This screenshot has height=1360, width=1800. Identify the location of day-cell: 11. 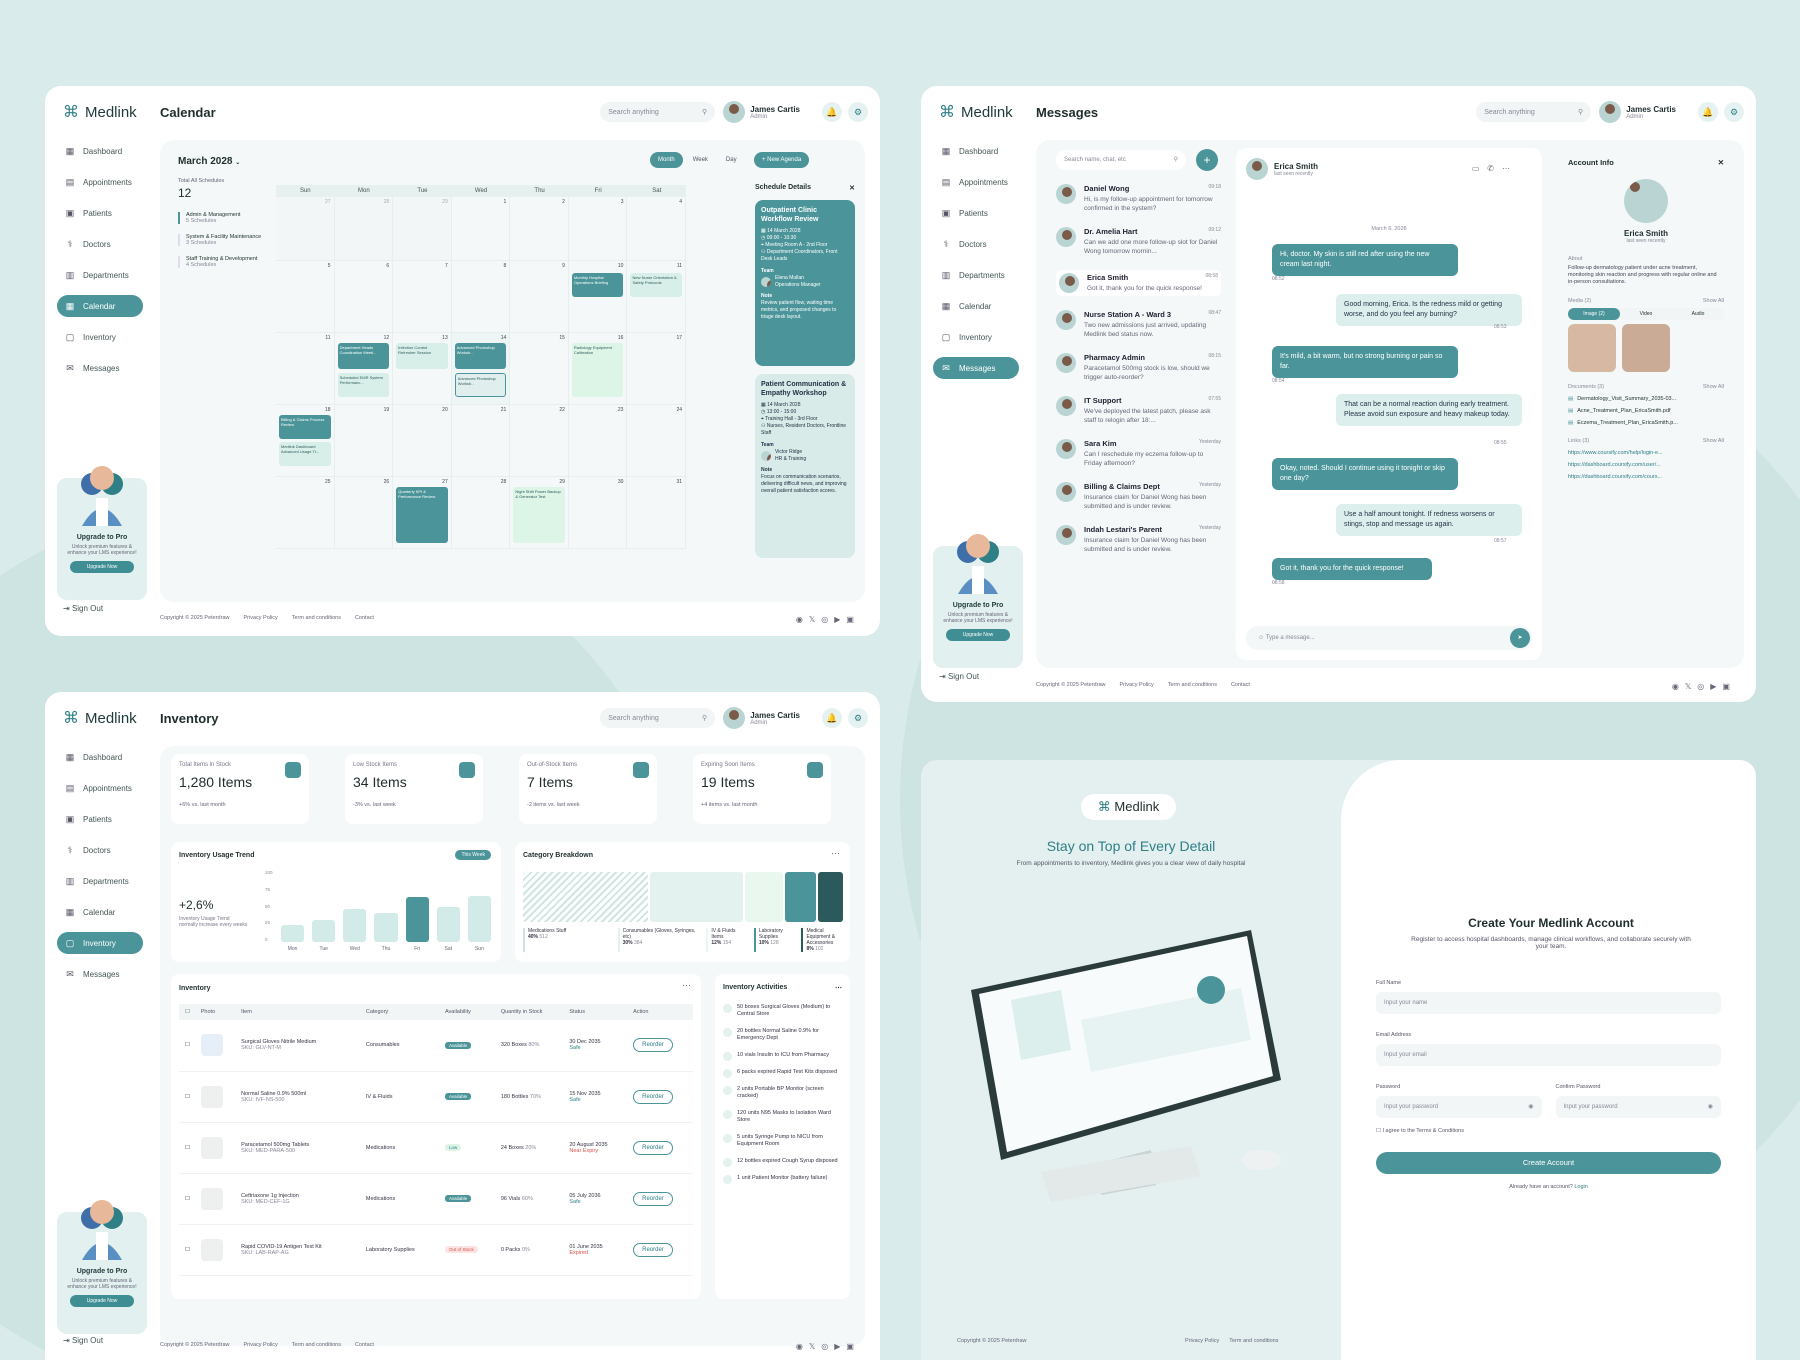
(305, 369).